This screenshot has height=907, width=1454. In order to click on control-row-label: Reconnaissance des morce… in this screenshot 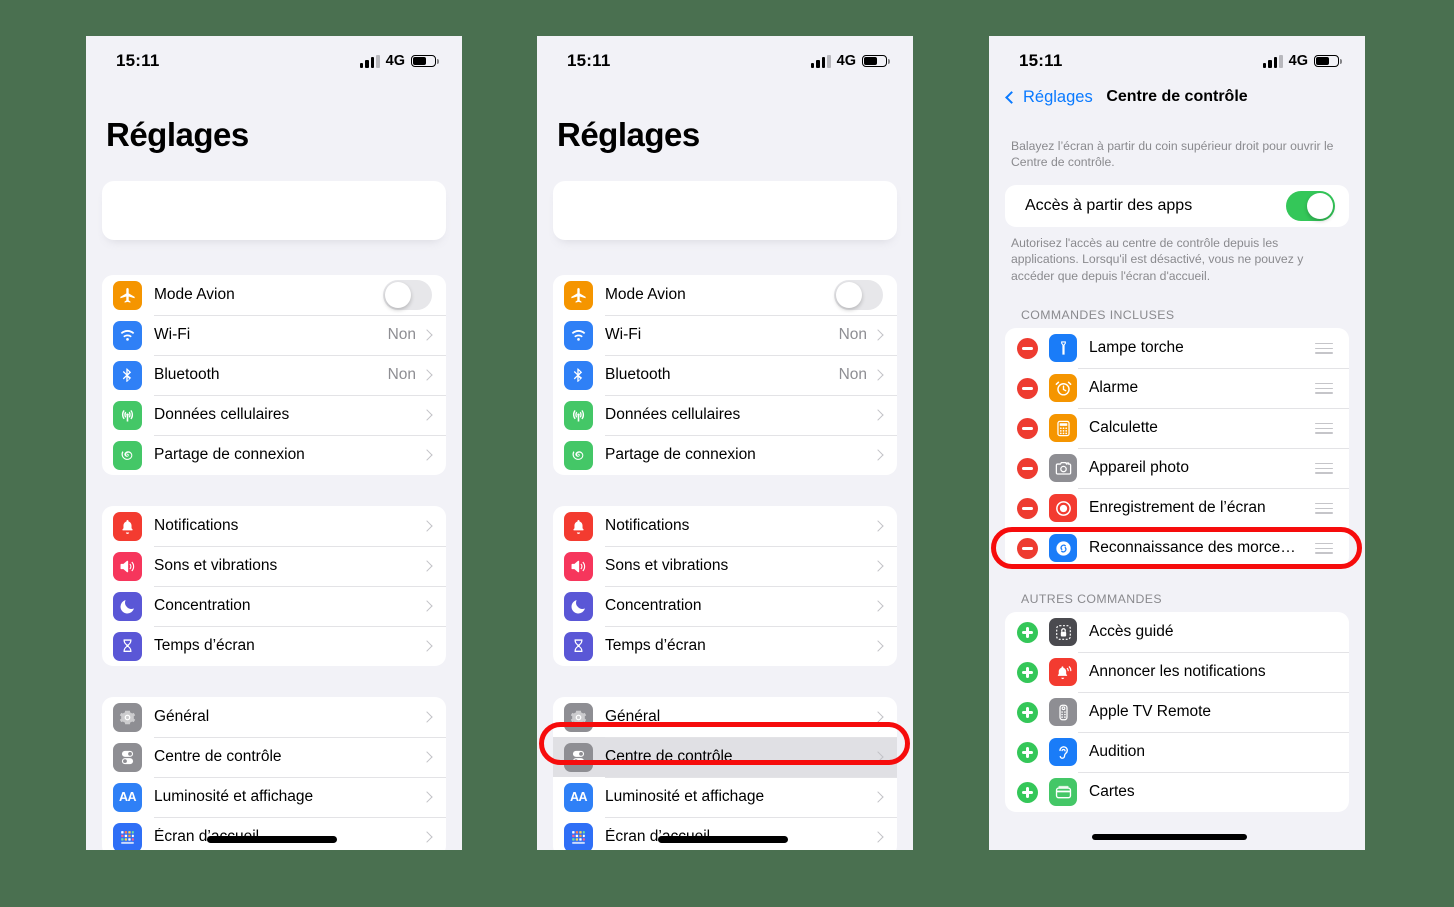, I will do `click(1192, 548)`.